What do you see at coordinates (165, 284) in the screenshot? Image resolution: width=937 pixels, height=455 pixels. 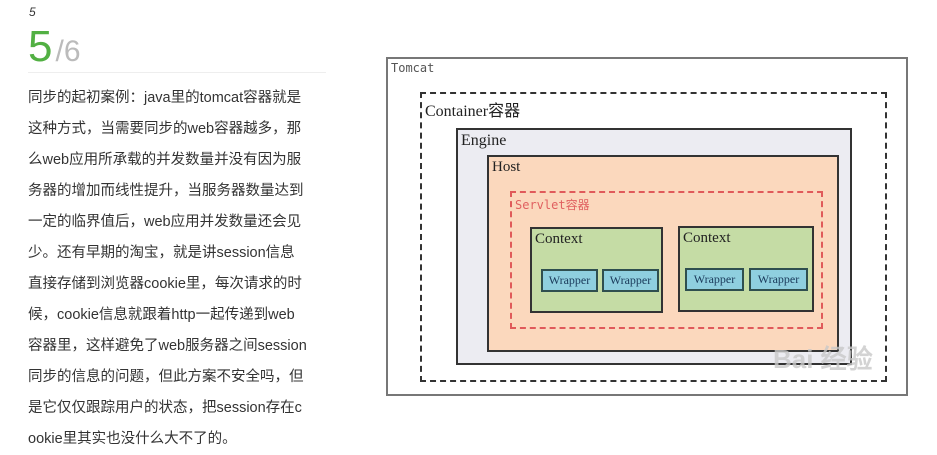 I see `text-line: 直接存储到浏览器cookie里，每次请求的时` at bounding box center [165, 284].